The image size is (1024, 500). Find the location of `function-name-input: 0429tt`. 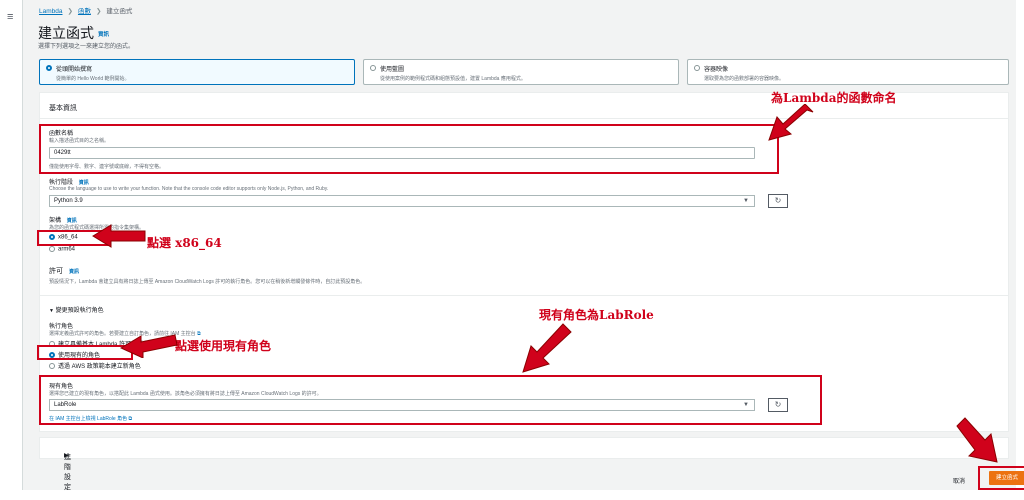

function-name-input: 0429tt is located at coordinates (402, 153).